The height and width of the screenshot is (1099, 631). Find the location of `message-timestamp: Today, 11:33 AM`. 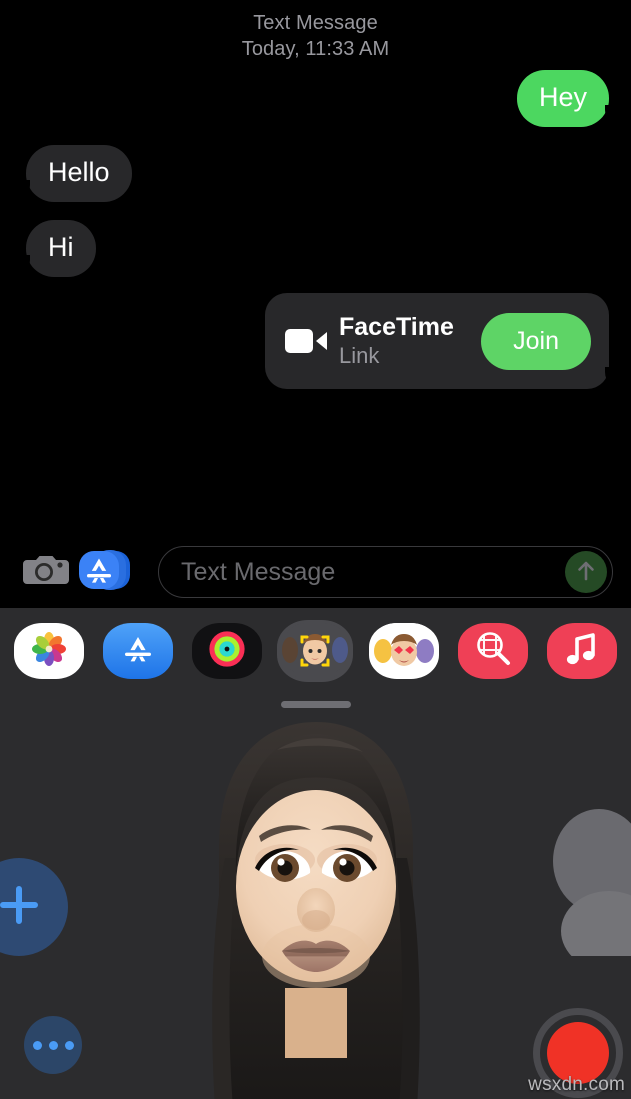

message-timestamp: Today, 11:33 AM is located at coordinates (315, 49).